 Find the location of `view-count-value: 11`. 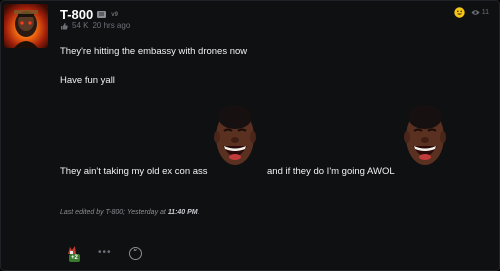

view-count-value: 11 is located at coordinates (485, 12).